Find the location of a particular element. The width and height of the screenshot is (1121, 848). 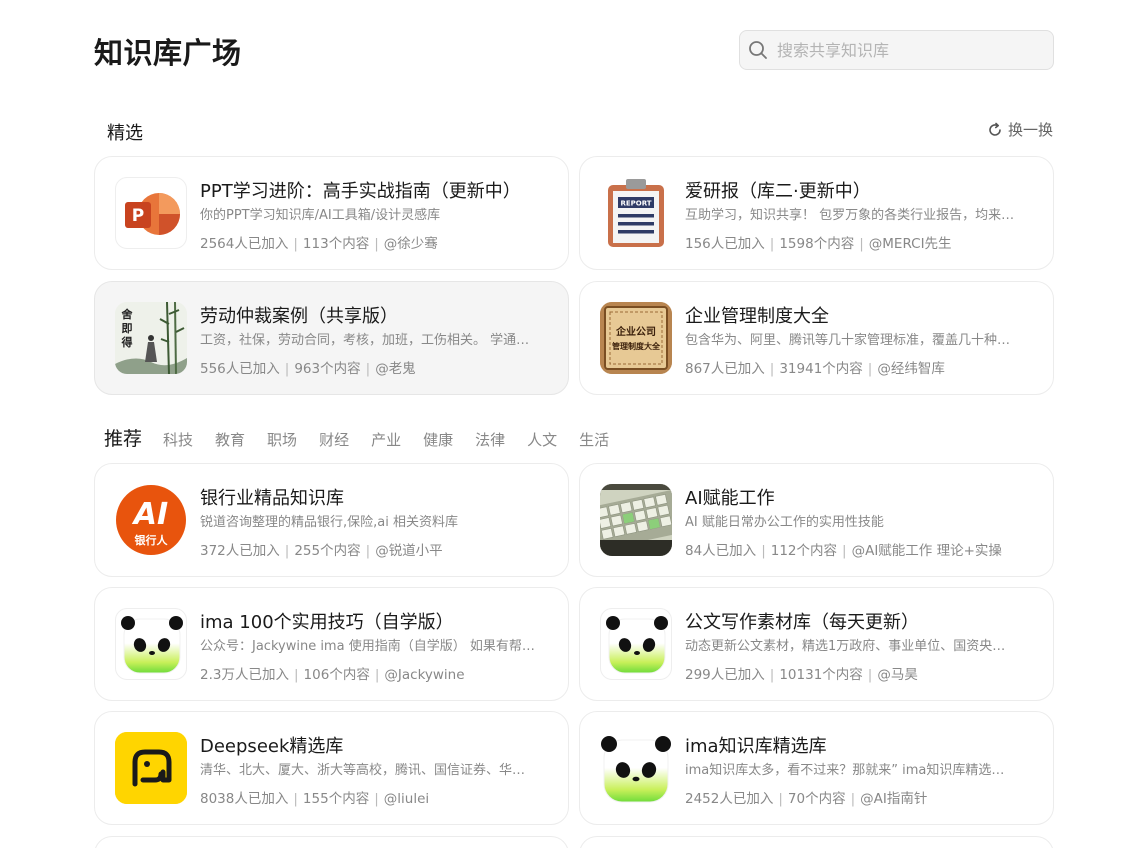

member-count: 867人已加入 is located at coordinates (725, 369).